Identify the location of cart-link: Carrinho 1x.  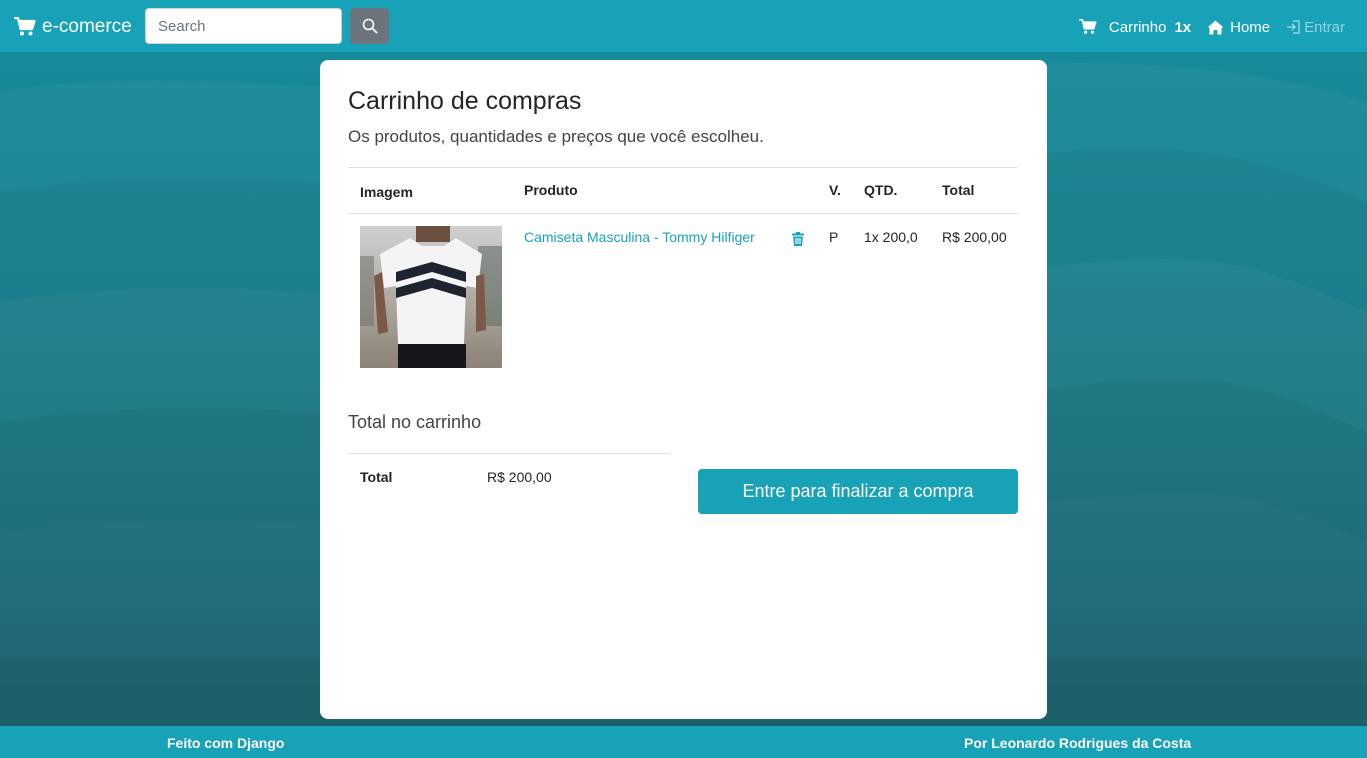
(1135, 27).